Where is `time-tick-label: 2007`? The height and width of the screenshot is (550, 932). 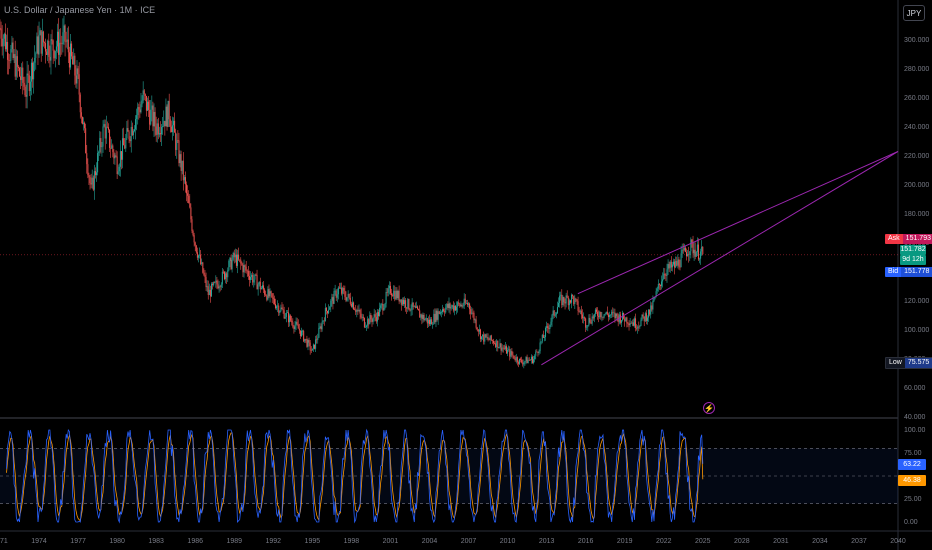
time-tick-label: 2007 is located at coordinates (469, 541).